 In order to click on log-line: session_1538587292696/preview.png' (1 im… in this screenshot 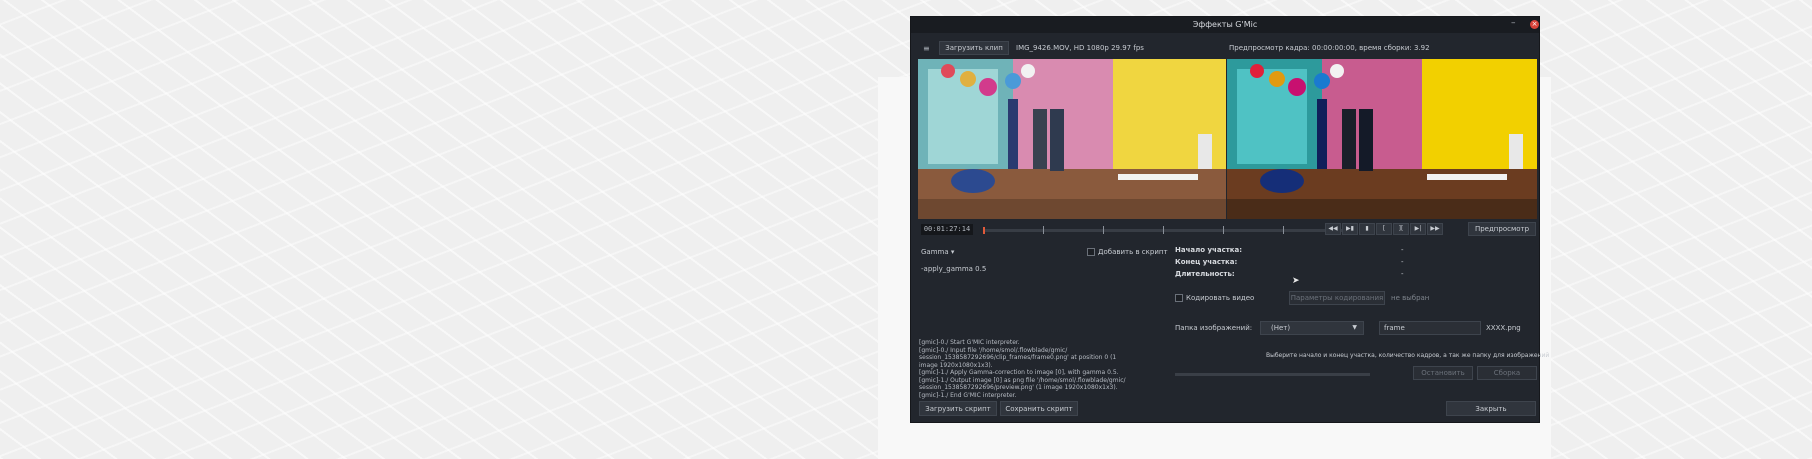, I will do `click(1018, 387)`.